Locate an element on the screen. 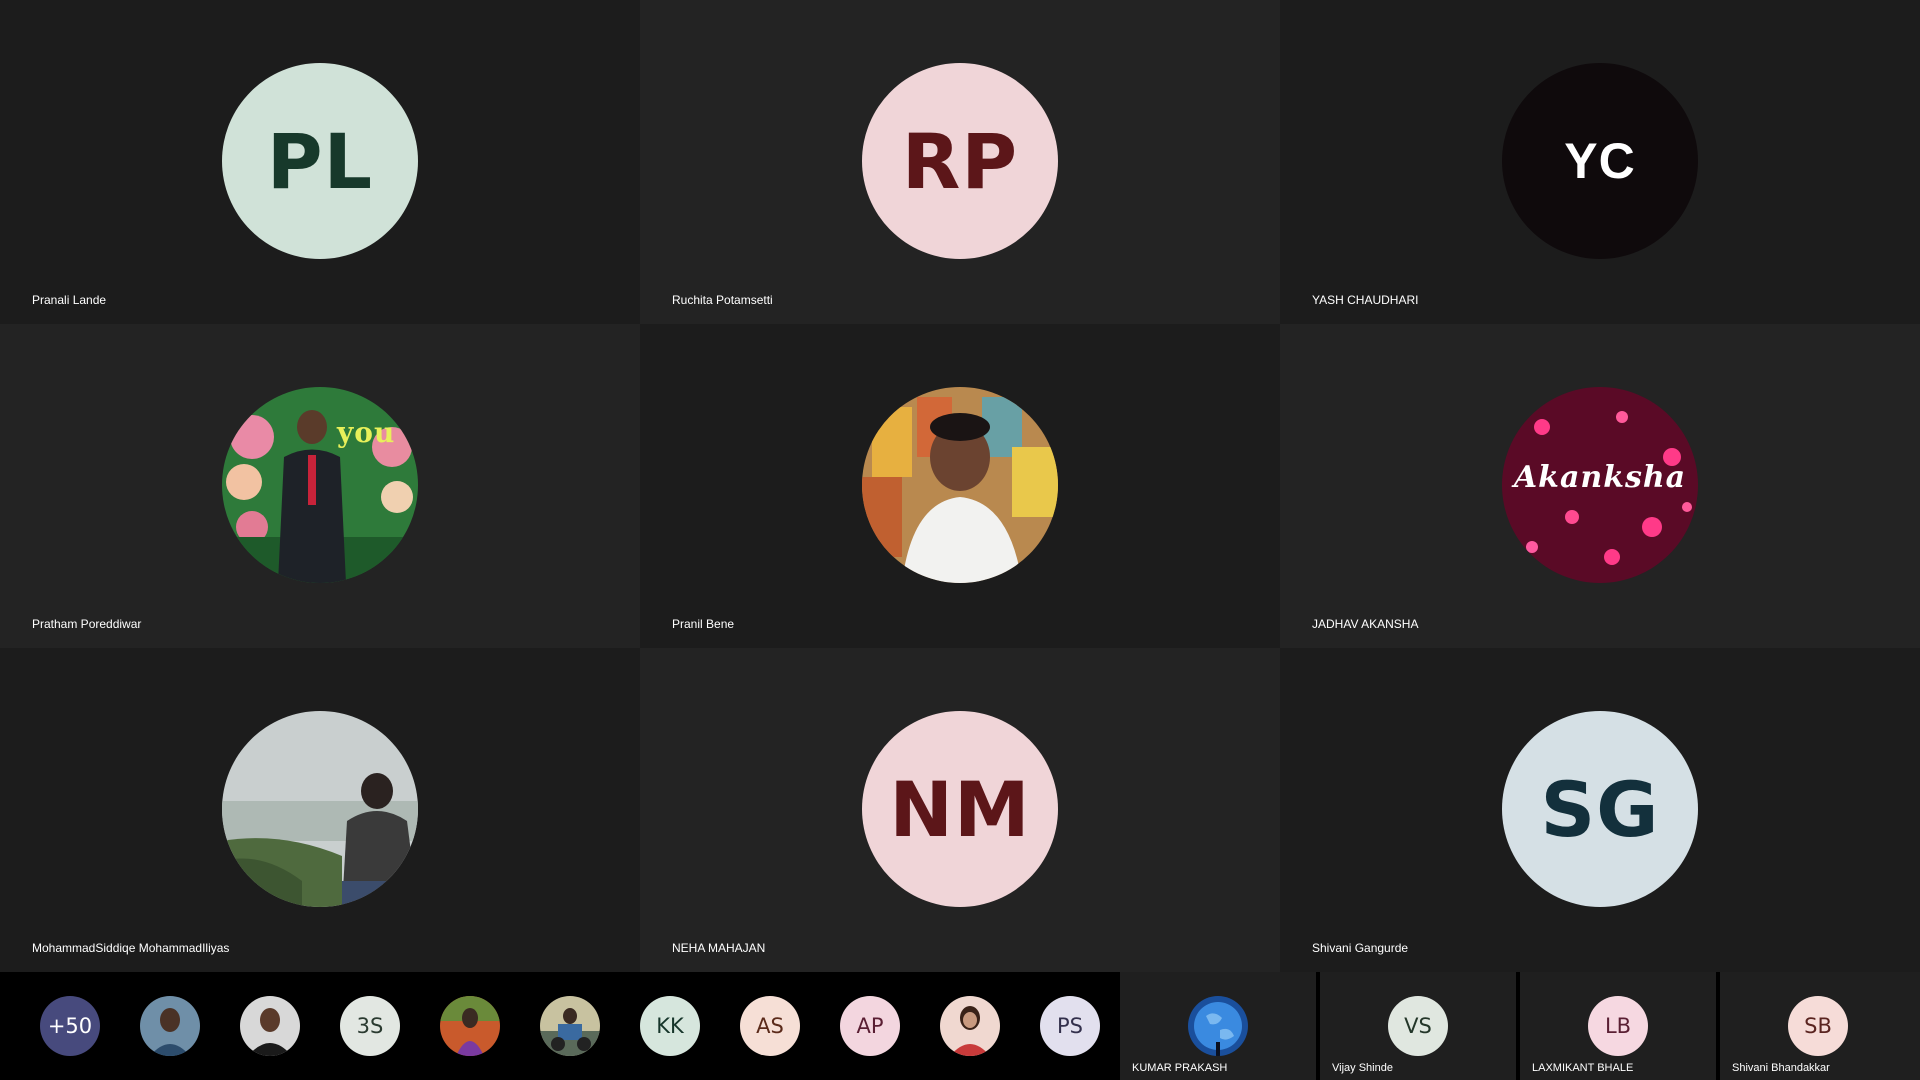  participant-name: Pranali Lande is located at coordinates (69, 300).